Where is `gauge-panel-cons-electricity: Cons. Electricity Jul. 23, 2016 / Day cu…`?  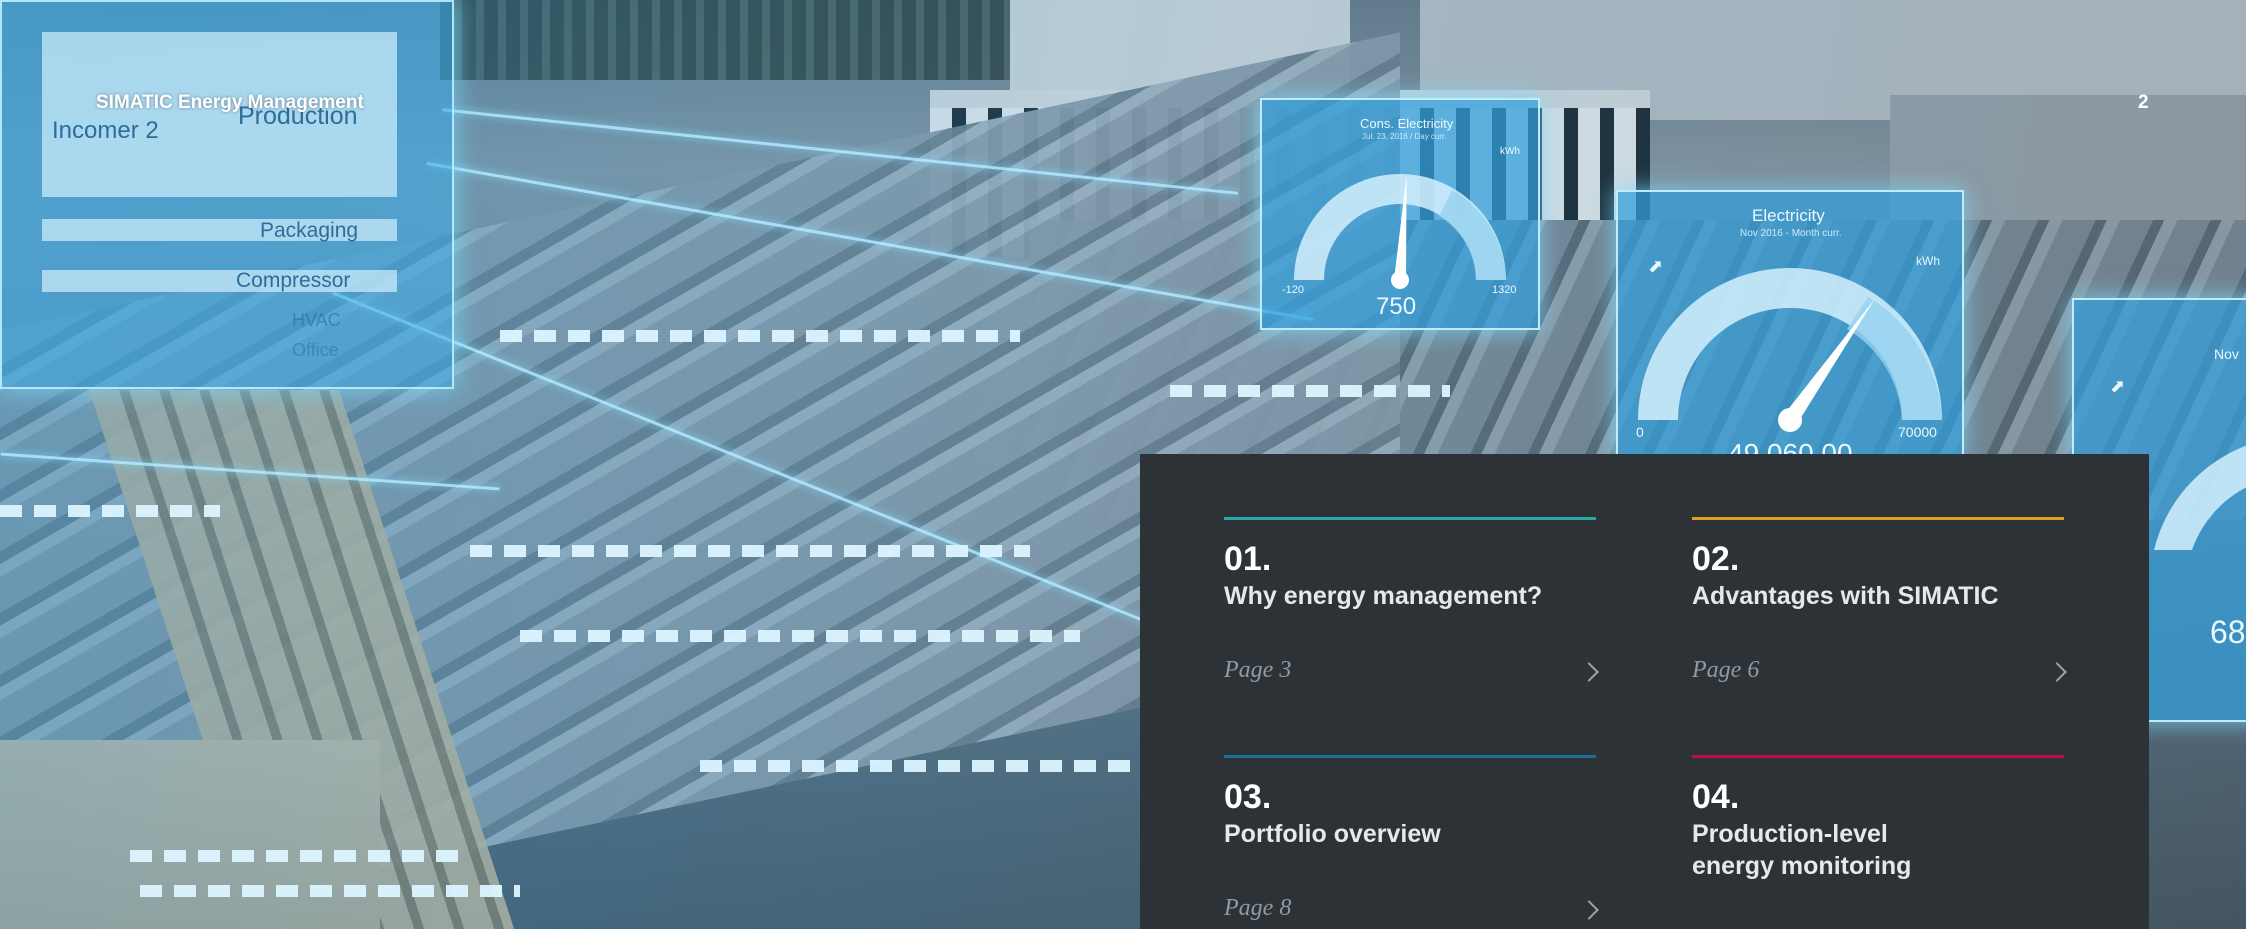 gauge-panel-cons-electricity: Cons. Electricity Jul. 23, 2016 / Day cu… is located at coordinates (1400, 214).